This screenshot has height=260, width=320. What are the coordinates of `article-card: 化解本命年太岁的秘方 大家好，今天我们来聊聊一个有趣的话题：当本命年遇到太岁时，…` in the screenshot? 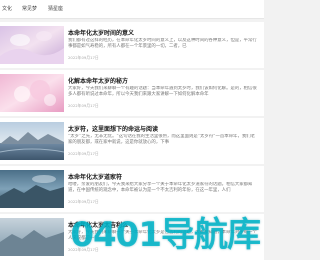 It's located at (132, 93).